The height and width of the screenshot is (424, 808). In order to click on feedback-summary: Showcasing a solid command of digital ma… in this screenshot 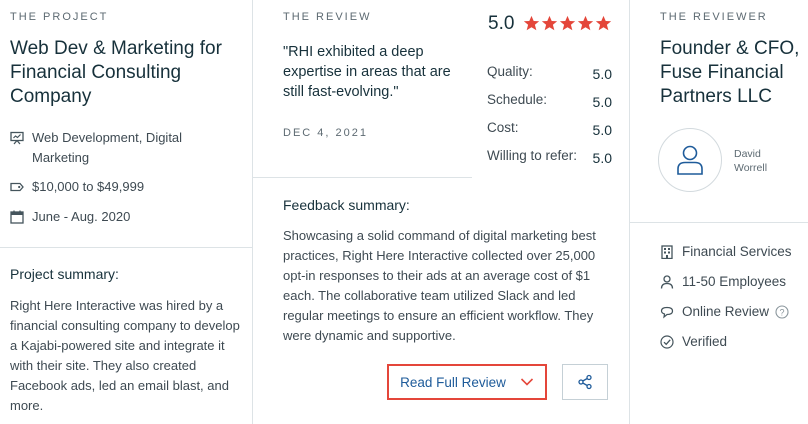, I will do `click(439, 285)`.